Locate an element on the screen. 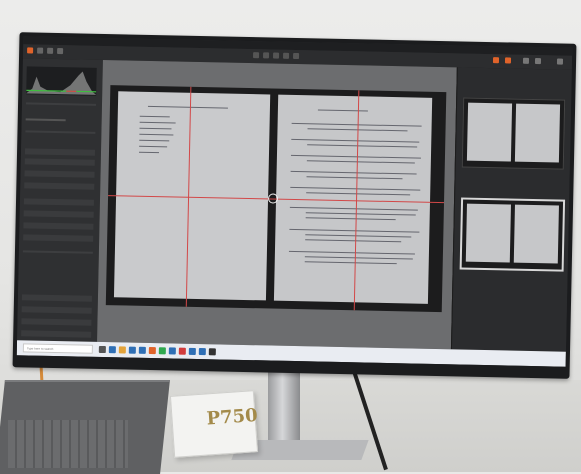 Image resolution: width=581 pixels, height=474 pixels. thumbnail is located at coordinates (513, 134).